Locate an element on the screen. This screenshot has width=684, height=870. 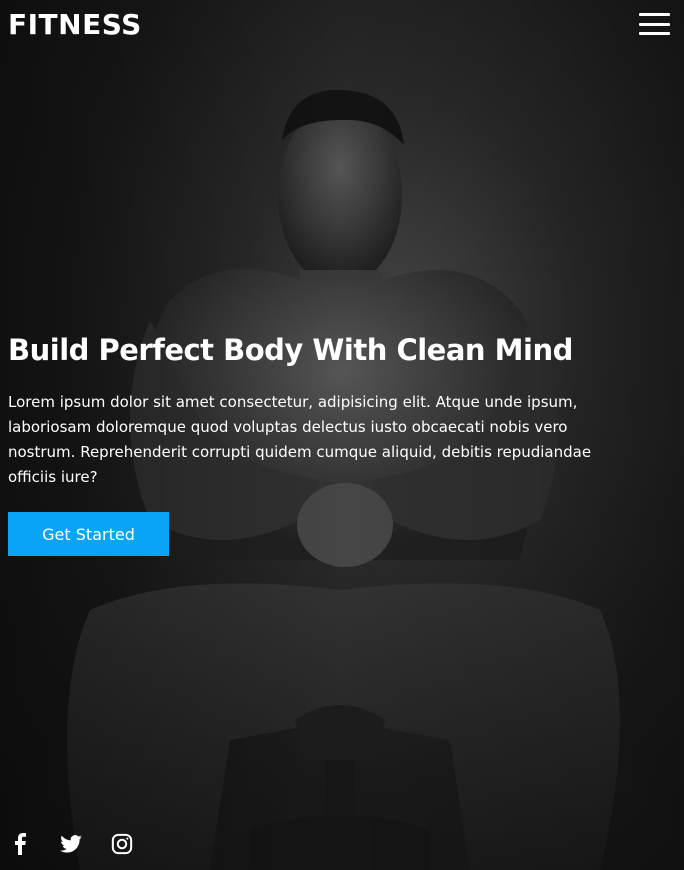
facebook-icon is located at coordinates (20, 844).